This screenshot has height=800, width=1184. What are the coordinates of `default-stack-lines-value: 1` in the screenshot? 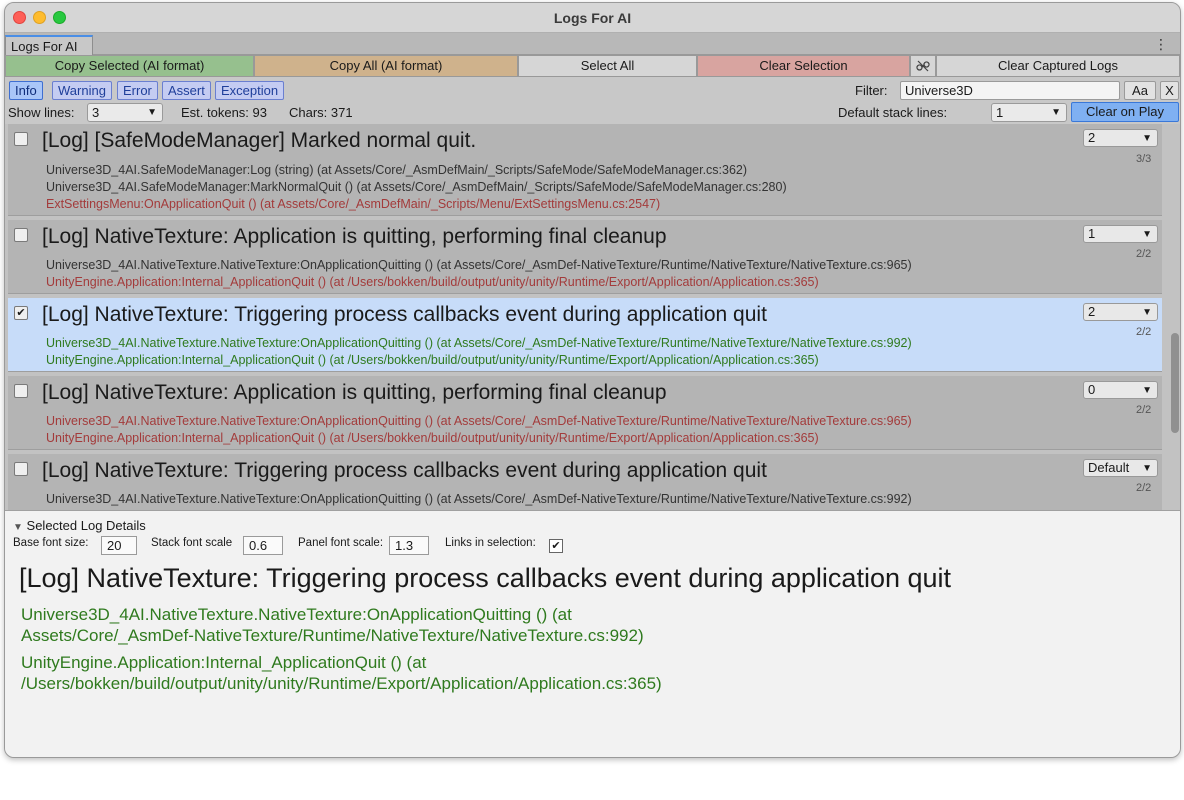 It's located at (1000, 112).